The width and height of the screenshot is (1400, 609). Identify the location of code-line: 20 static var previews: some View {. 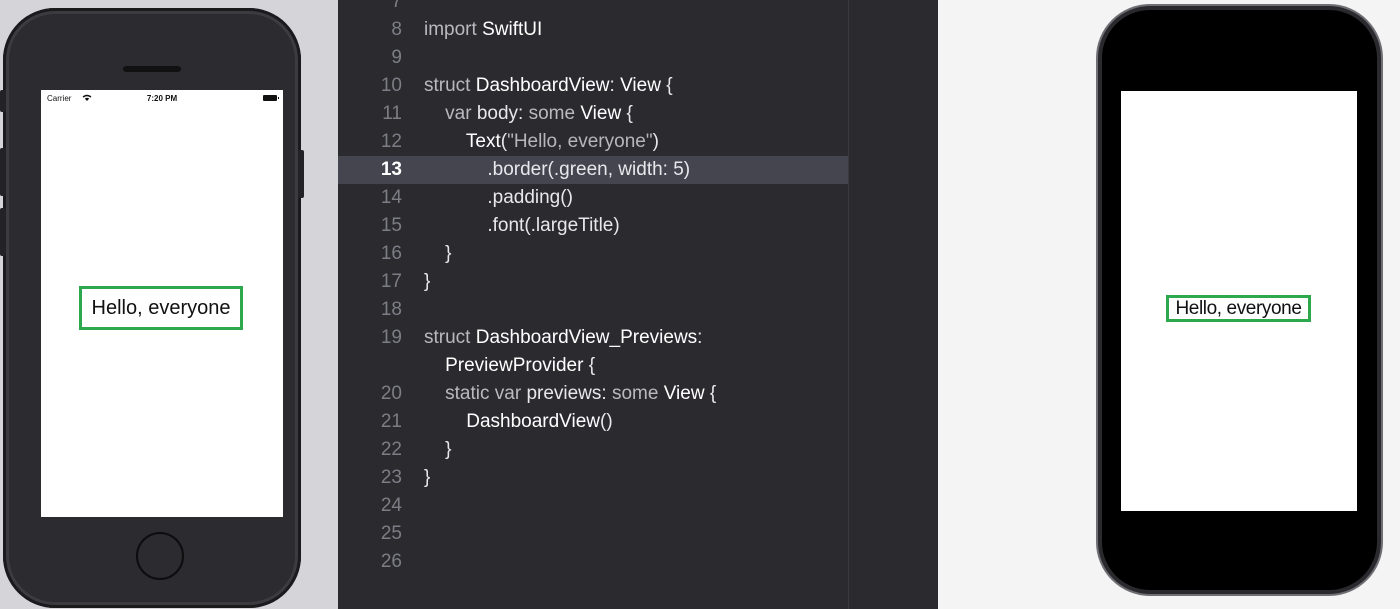
(638, 394).